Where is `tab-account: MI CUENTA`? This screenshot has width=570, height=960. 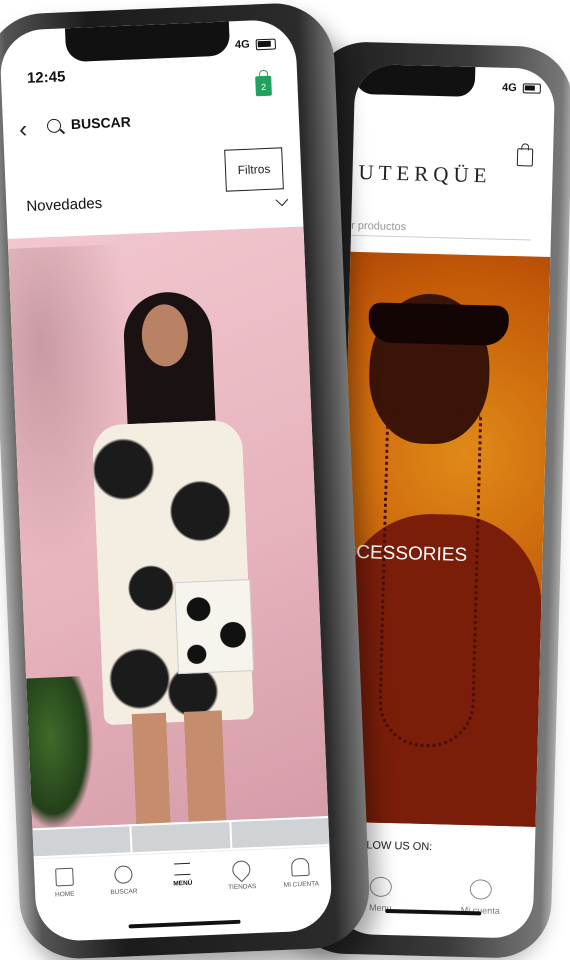 tab-account: MI CUENTA is located at coordinates (300, 873).